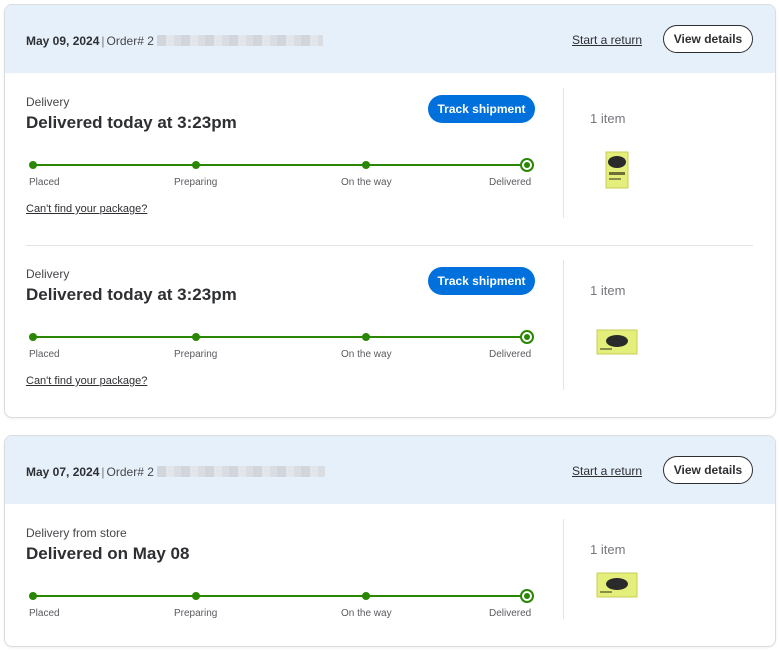 Image resolution: width=780 pixels, height=651 pixels. What do you see at coordinates (63, 41) in the screenshot?
I see `order-date: May 09, 2024` at bounding box center [63, 41].